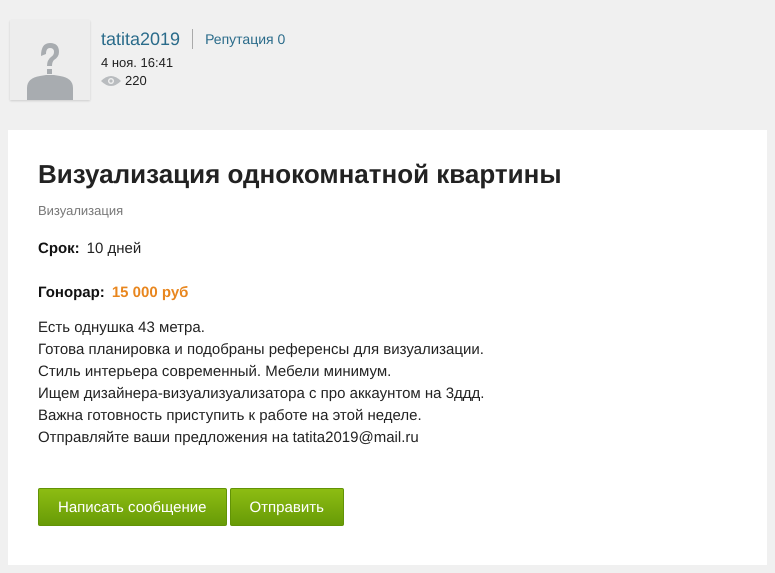 This screenshot has height=573, width=775. I want to click on field-value: 10 дней, so click(114, 248).